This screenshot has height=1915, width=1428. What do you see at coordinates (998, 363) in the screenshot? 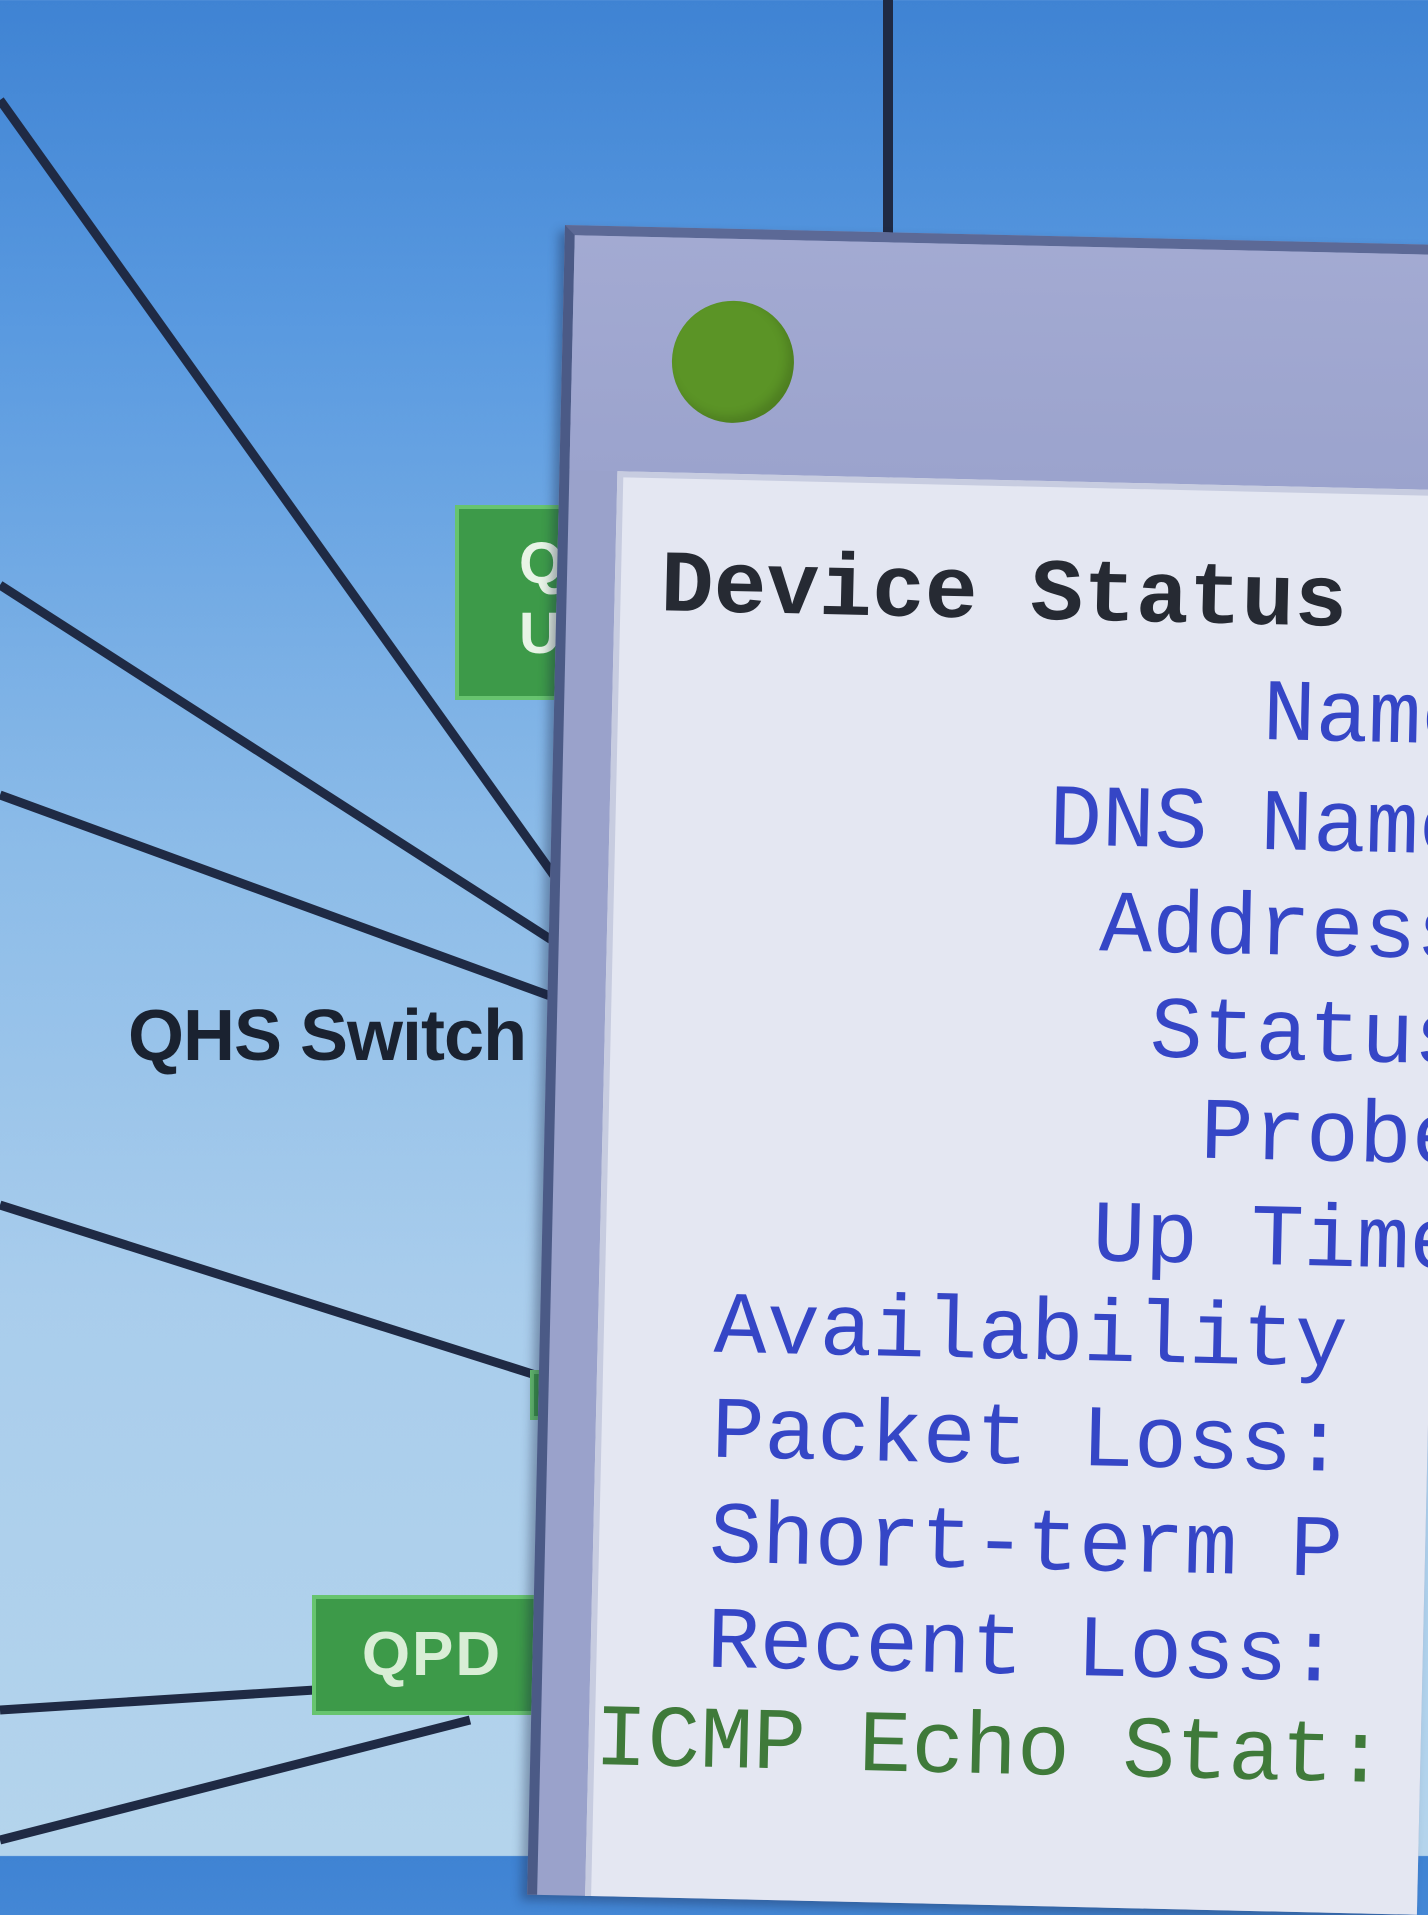
I see `window-title-bar` at bounding box center [998, 363].